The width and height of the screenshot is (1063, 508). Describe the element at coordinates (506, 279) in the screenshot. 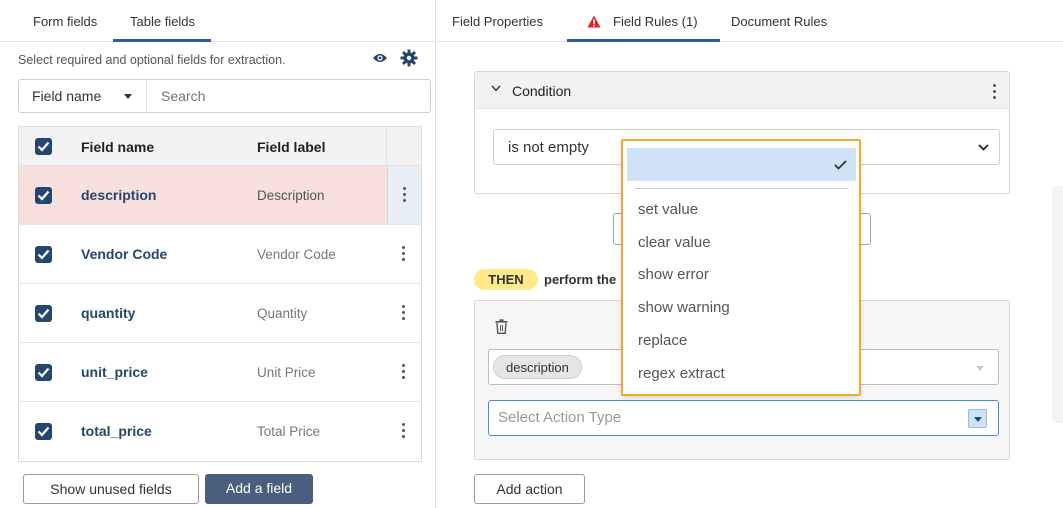

I see `then-badge: THEN` at that location.